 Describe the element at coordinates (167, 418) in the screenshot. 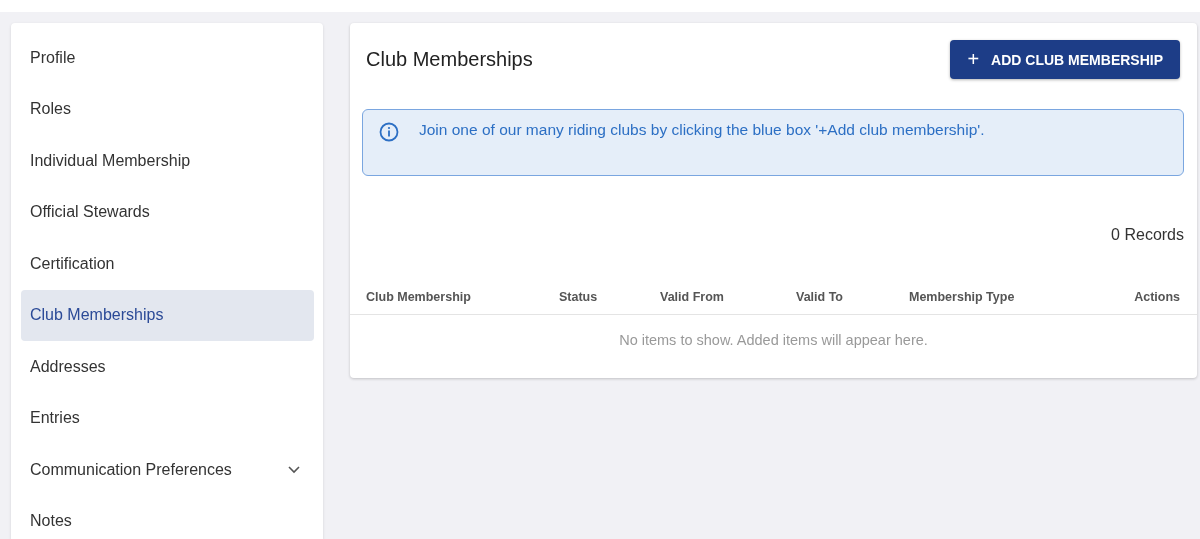

I see `sidebar-item: Entries` at that location.